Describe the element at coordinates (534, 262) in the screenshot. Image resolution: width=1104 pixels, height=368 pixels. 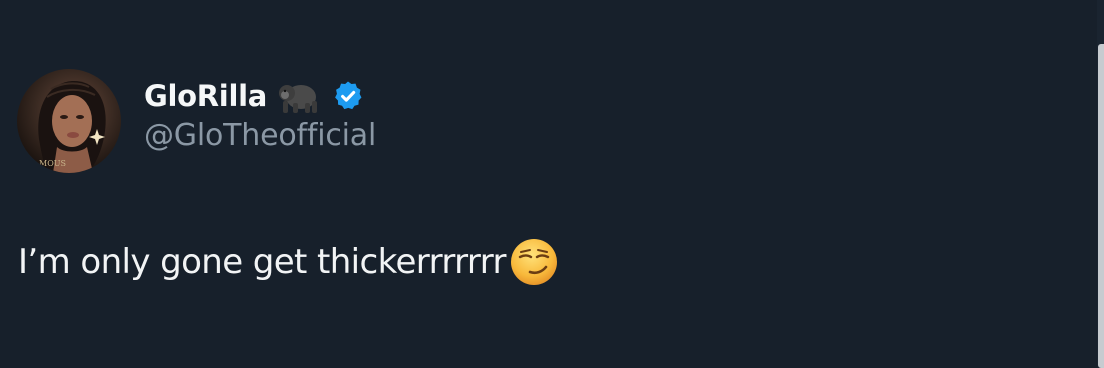
I see `smirking-face-emoji-icon` at that location.